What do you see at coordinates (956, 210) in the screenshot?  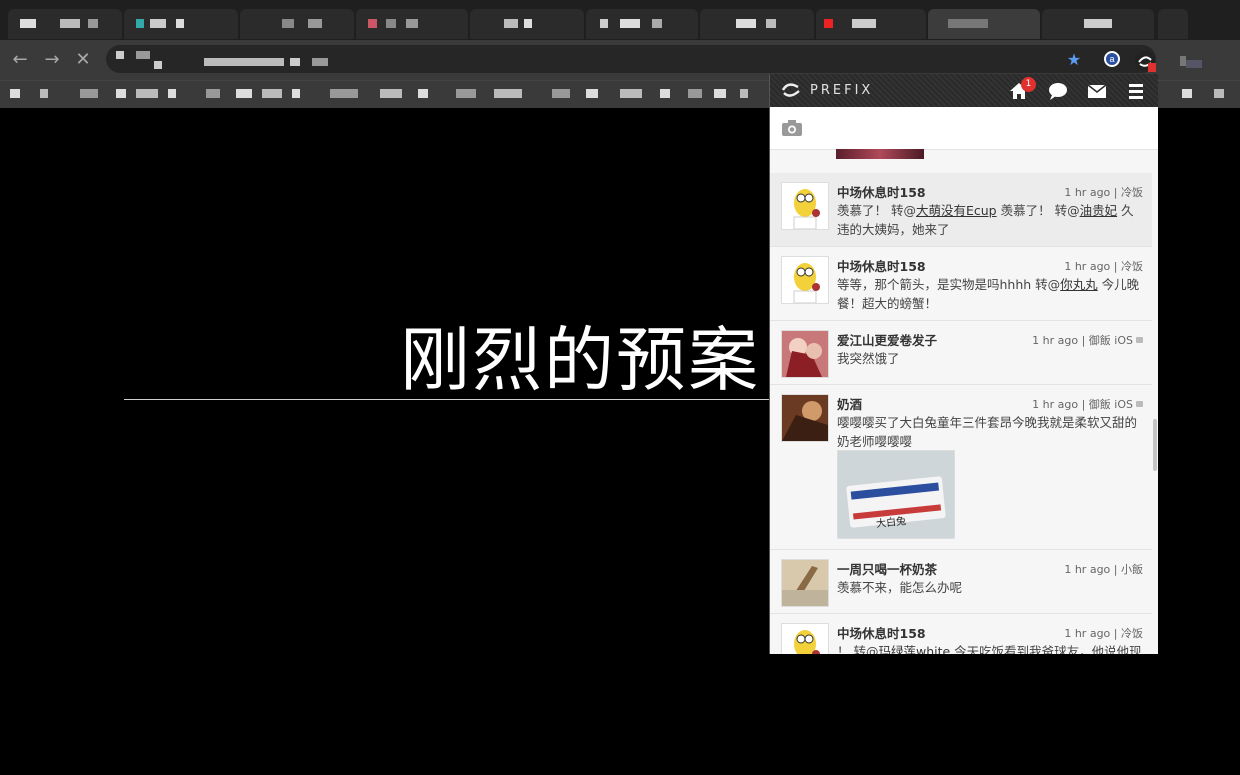 I see `mention-link: 大萌没有Ecup` at bounding box center [956, 210].